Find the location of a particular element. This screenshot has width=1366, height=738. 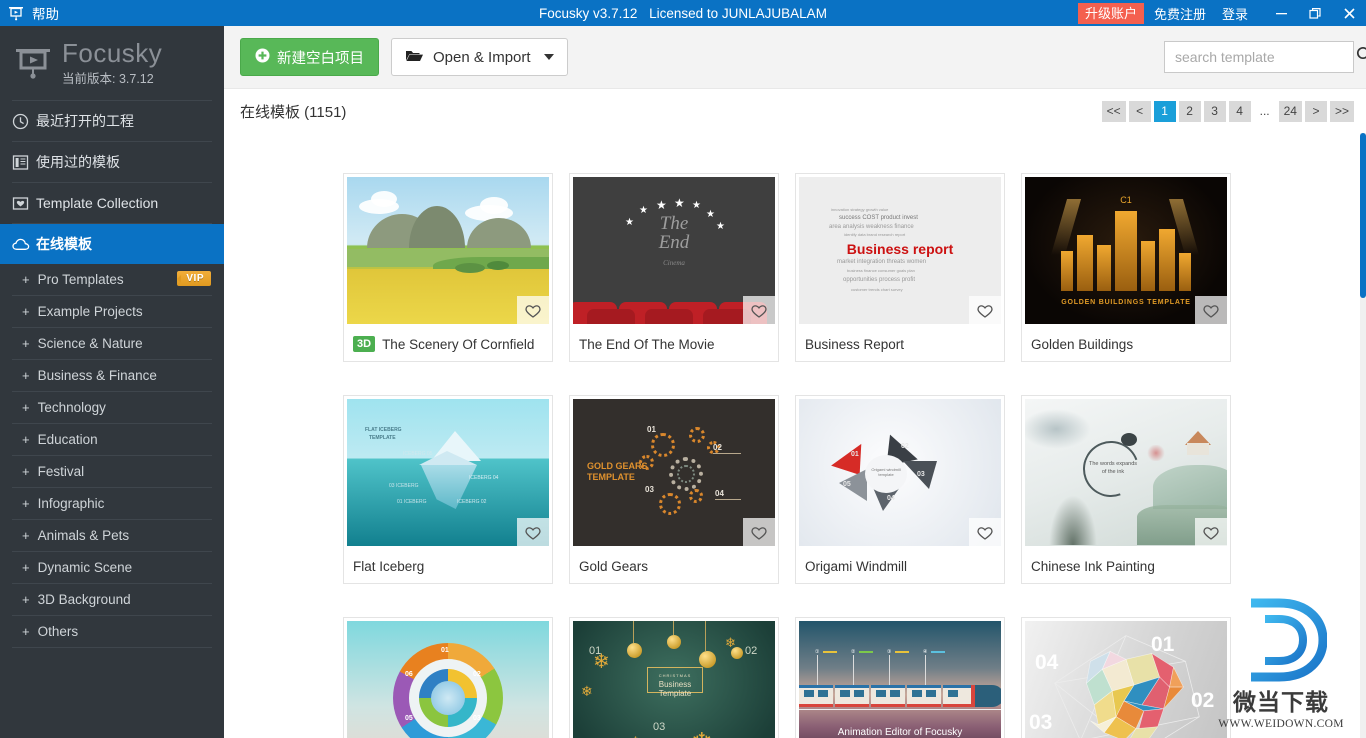

template-thumbnail: ★ ★ ★ ★ ★ ★ ★ The End Cinema is located at coordinates (674, 250).